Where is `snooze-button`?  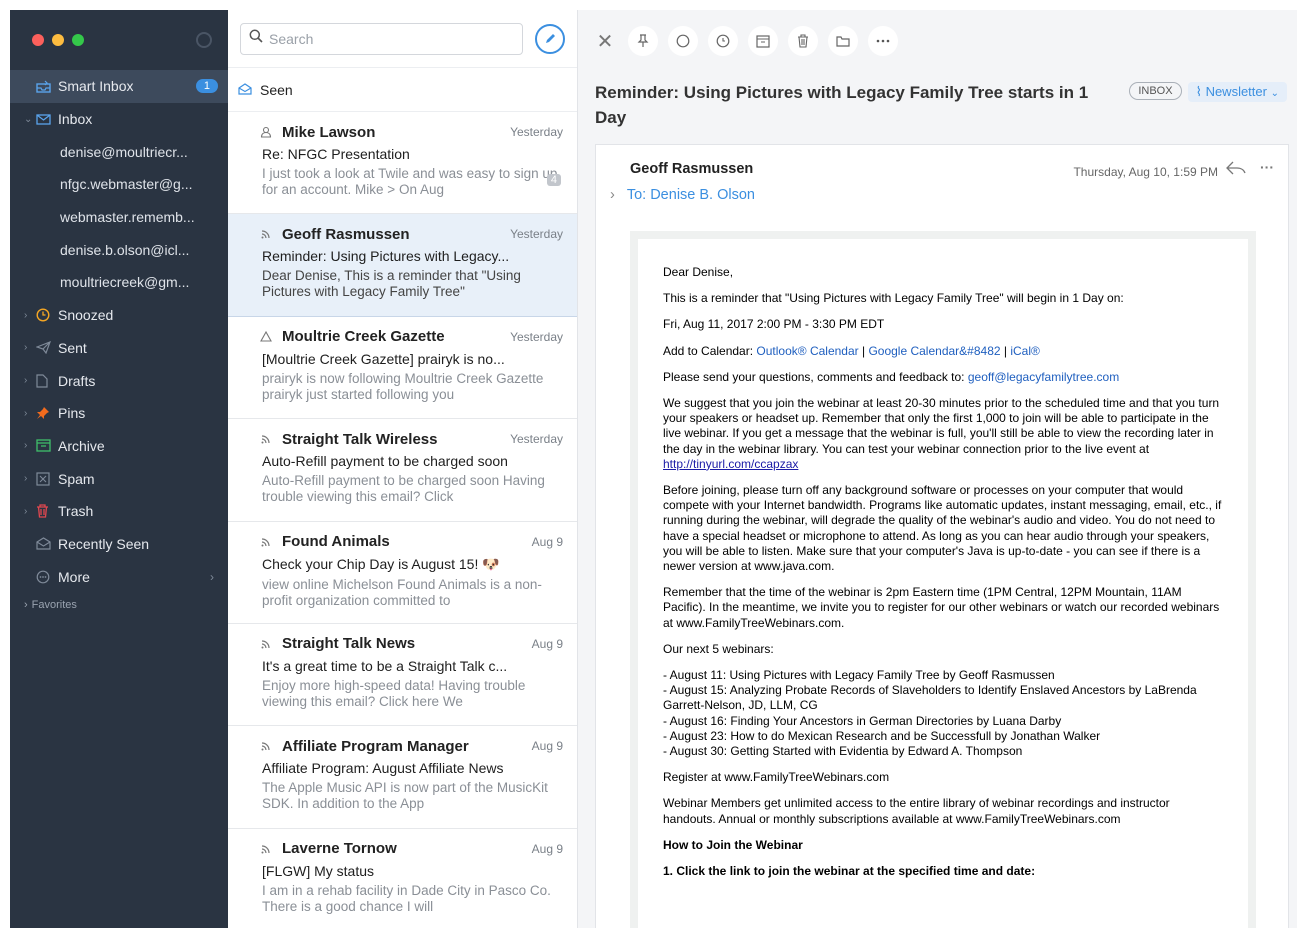
snooze-button is located at coordinates (723, 41).